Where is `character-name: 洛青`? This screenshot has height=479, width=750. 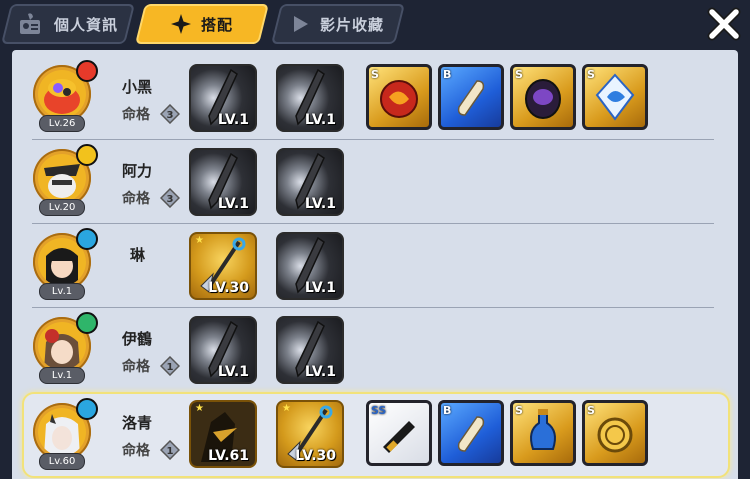 character-name: 洛青 is located at coordinates (137, 423).